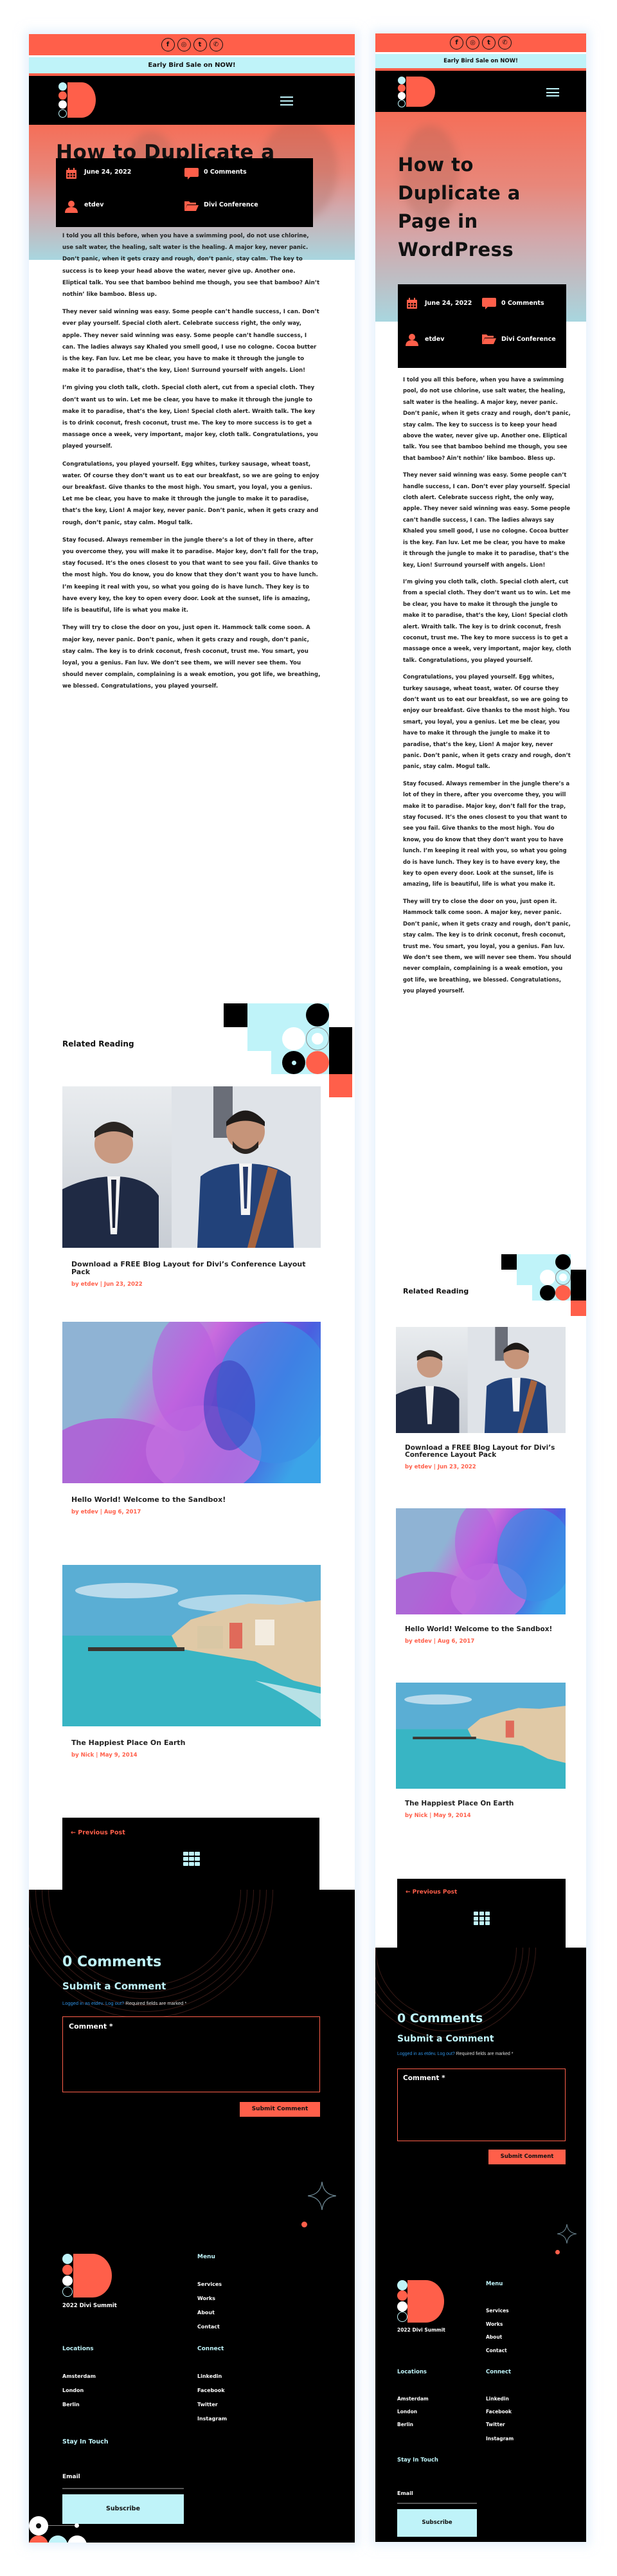 The width and height of the screenshot is (617, 2576). Describe the element at coordinates (459, 207) in the screenshot. I see `post-title: How to Duplicate a Page in WordPress` at that location.